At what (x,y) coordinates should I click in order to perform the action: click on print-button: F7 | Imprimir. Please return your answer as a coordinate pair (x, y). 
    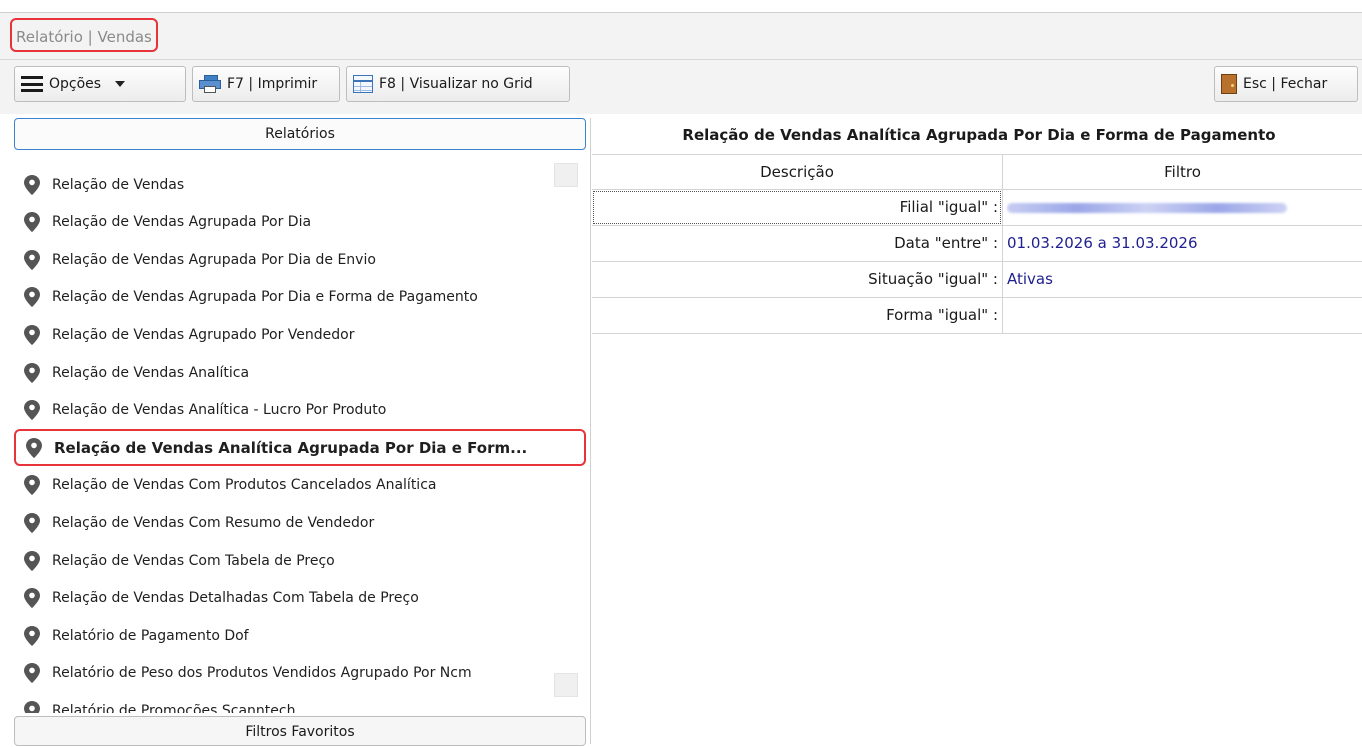
    Looking at the image, I should click on (266, 84).